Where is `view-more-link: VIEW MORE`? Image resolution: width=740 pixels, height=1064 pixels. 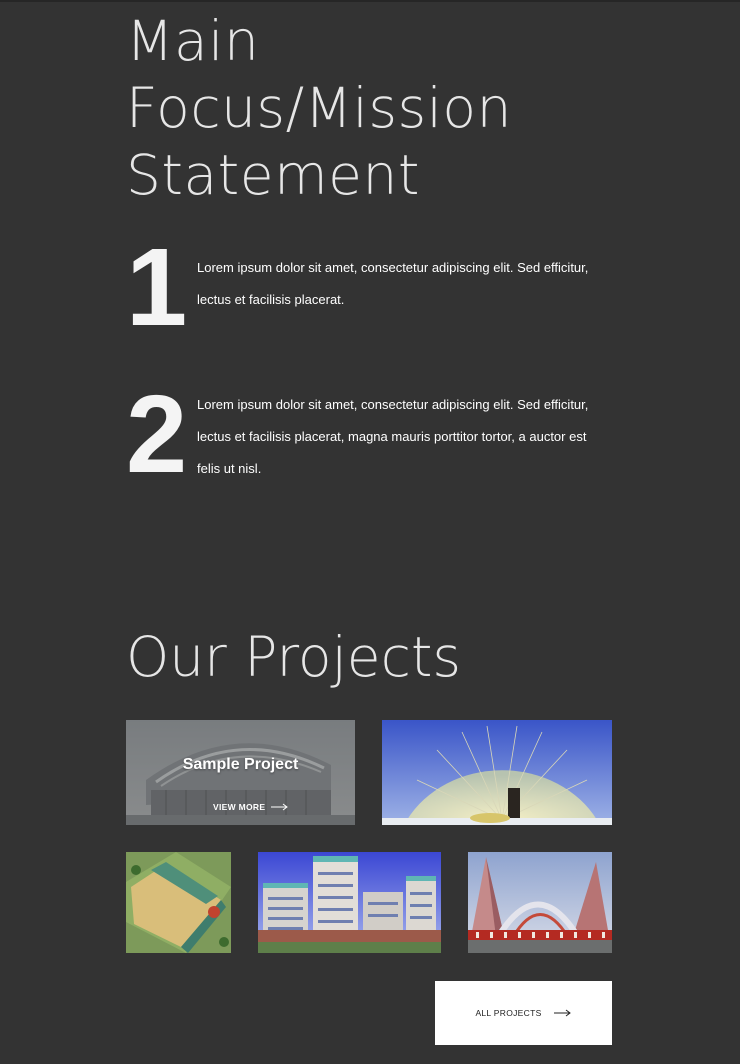 view-more-link: VIEW MORE is located at coordinates (251, 807).